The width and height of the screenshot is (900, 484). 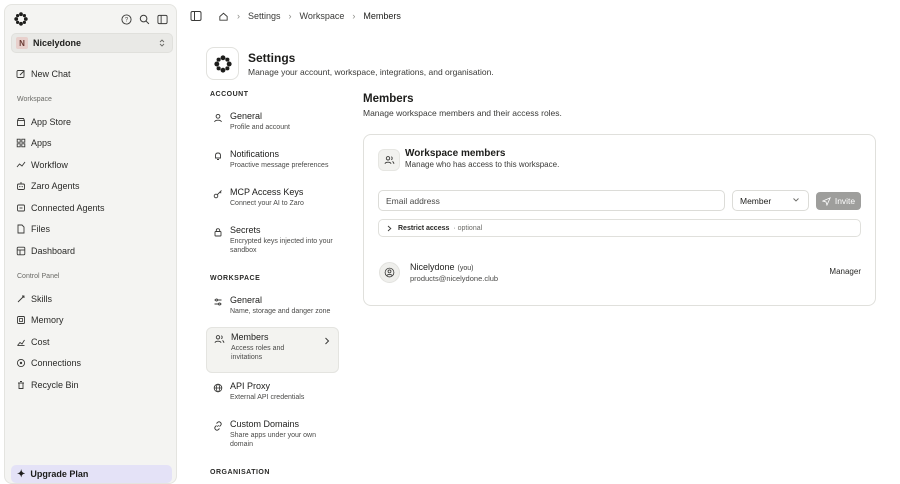 I want to click on panel-toggle-icon, so click(x=196, y=16).